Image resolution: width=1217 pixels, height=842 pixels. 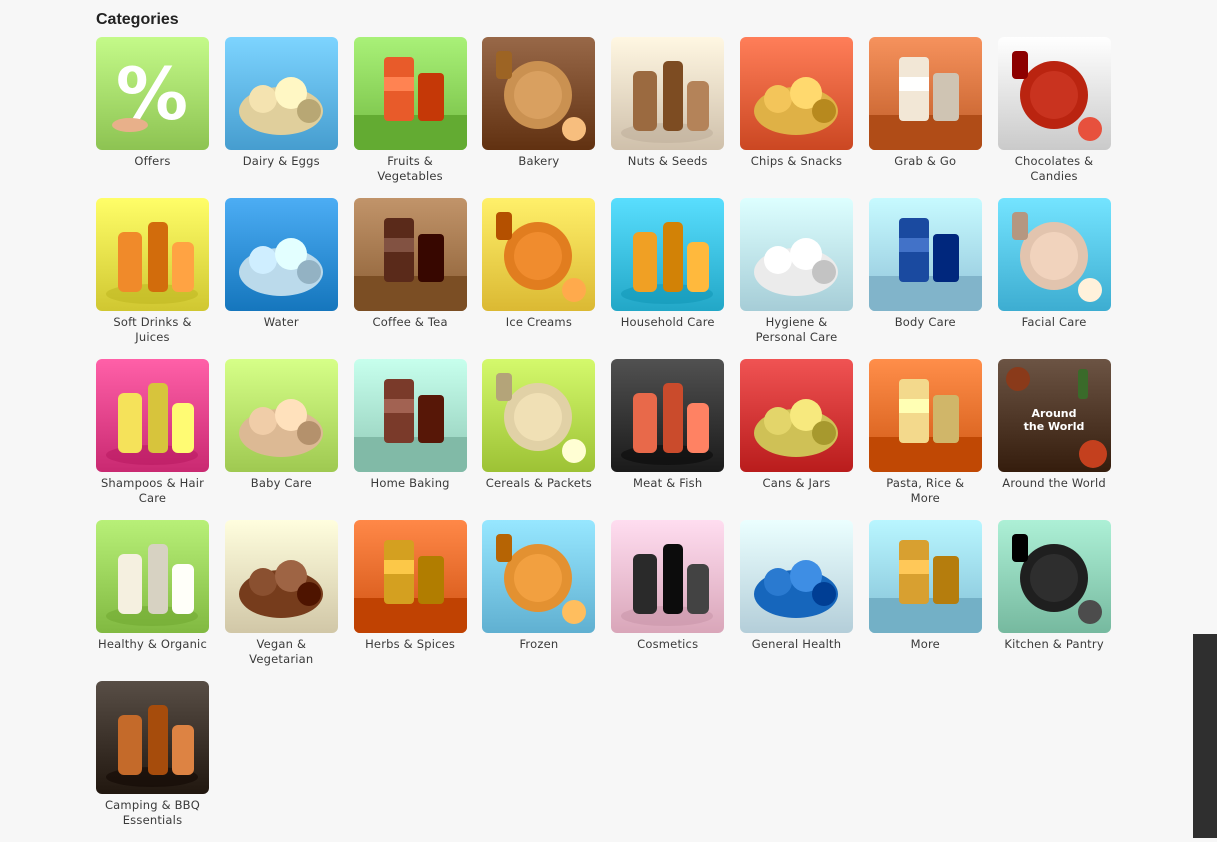 I want to click on category-tile: Cans & Jars, so click(x=796, y=439).